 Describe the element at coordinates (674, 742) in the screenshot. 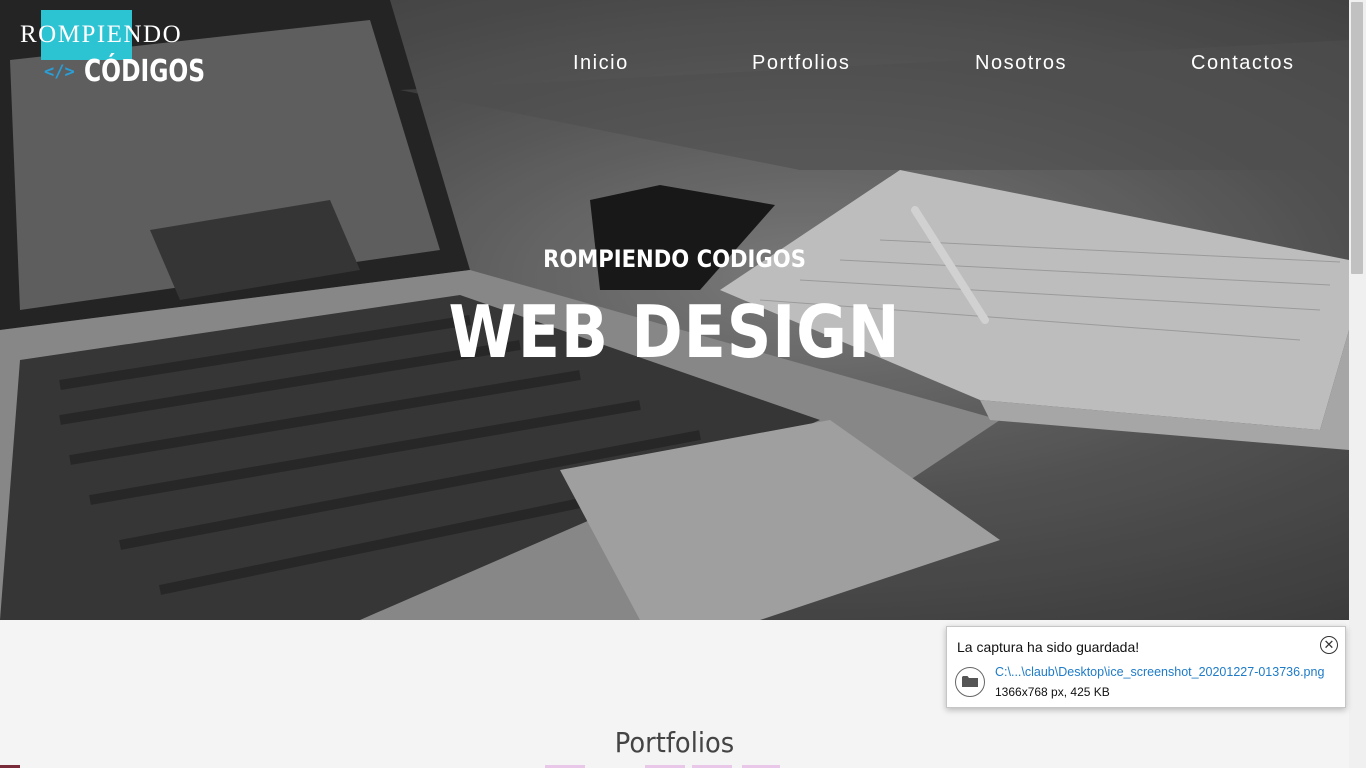

I see `section-title-portfolios: Portfolios` at that location.